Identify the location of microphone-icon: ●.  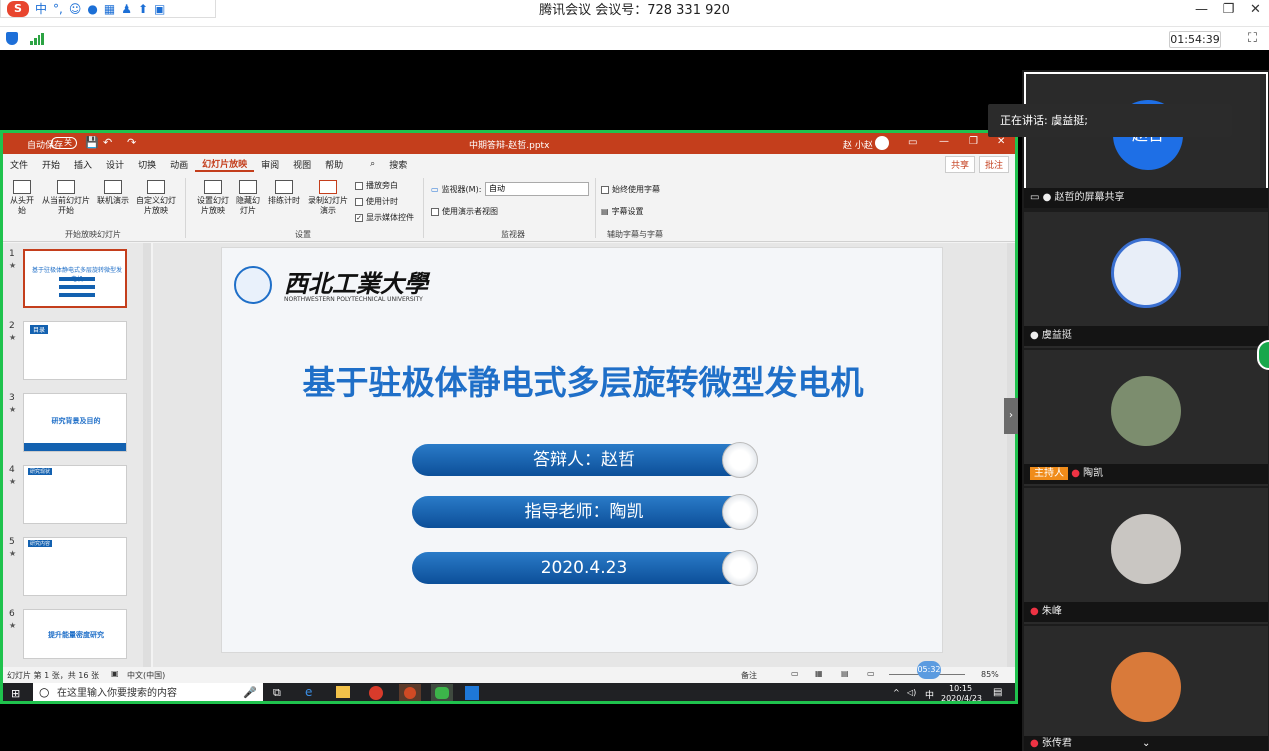
(92, 9).